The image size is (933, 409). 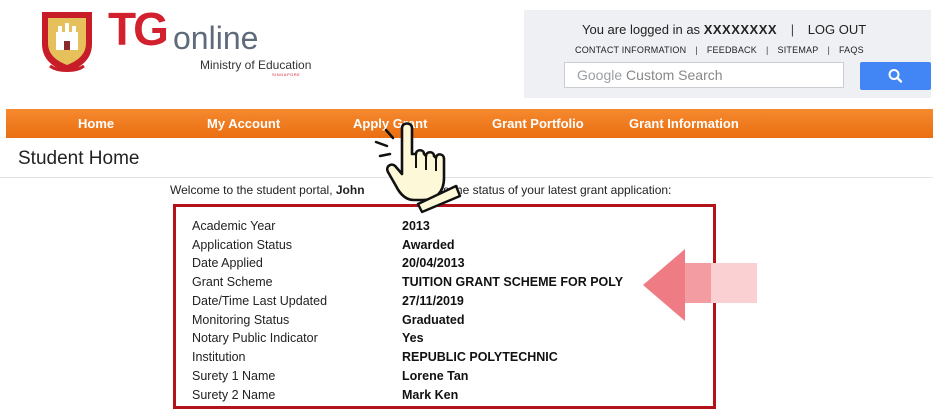 I want to click on search-input: Google Custom Search, so click(x=704, y=75).